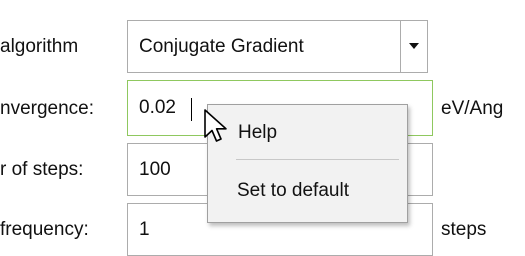 The width and height of the screenshot is (525, 256). What do you see at coordinates (42, 169) in the screenshot?
I see `steps-label: r of steps:` at bounding box center [42, 169].